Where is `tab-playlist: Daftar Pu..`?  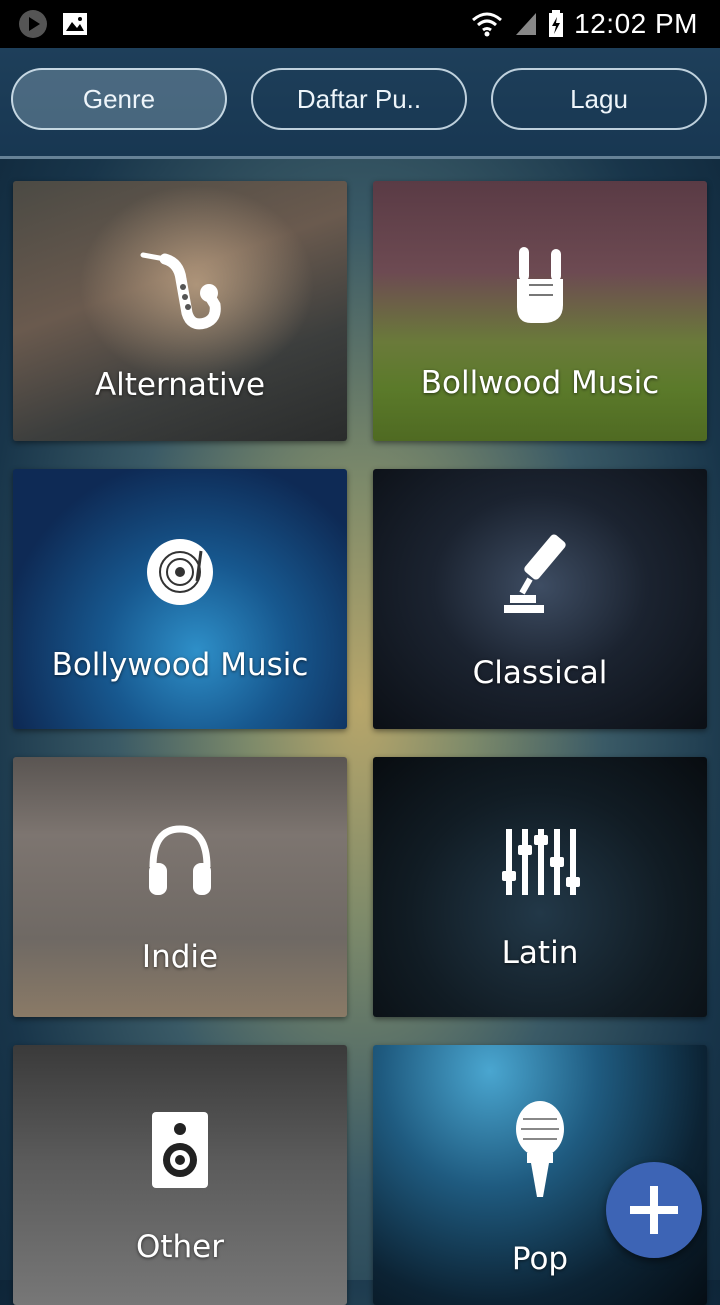
tab-playlist: Daftar Pu.. is located at coordinates (359, 99).